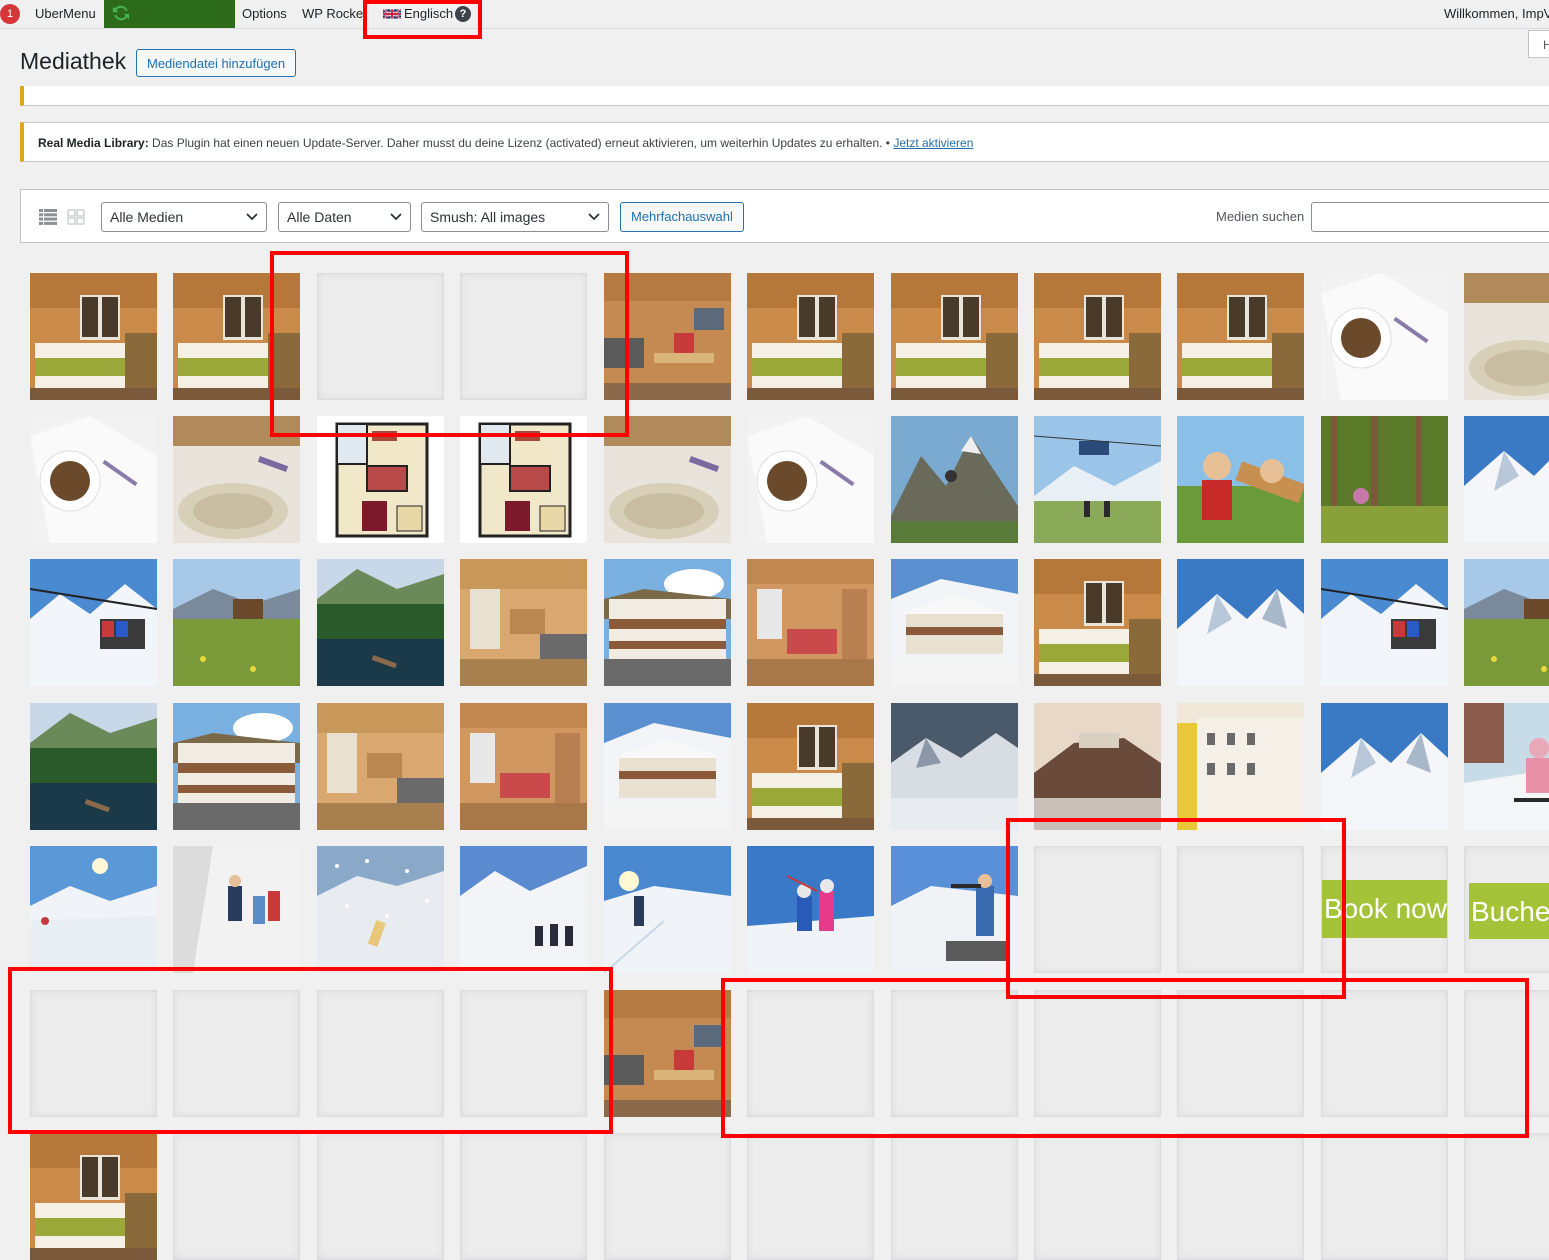  I want to click on smush-filter: Smush: All images, so click(515, 217).